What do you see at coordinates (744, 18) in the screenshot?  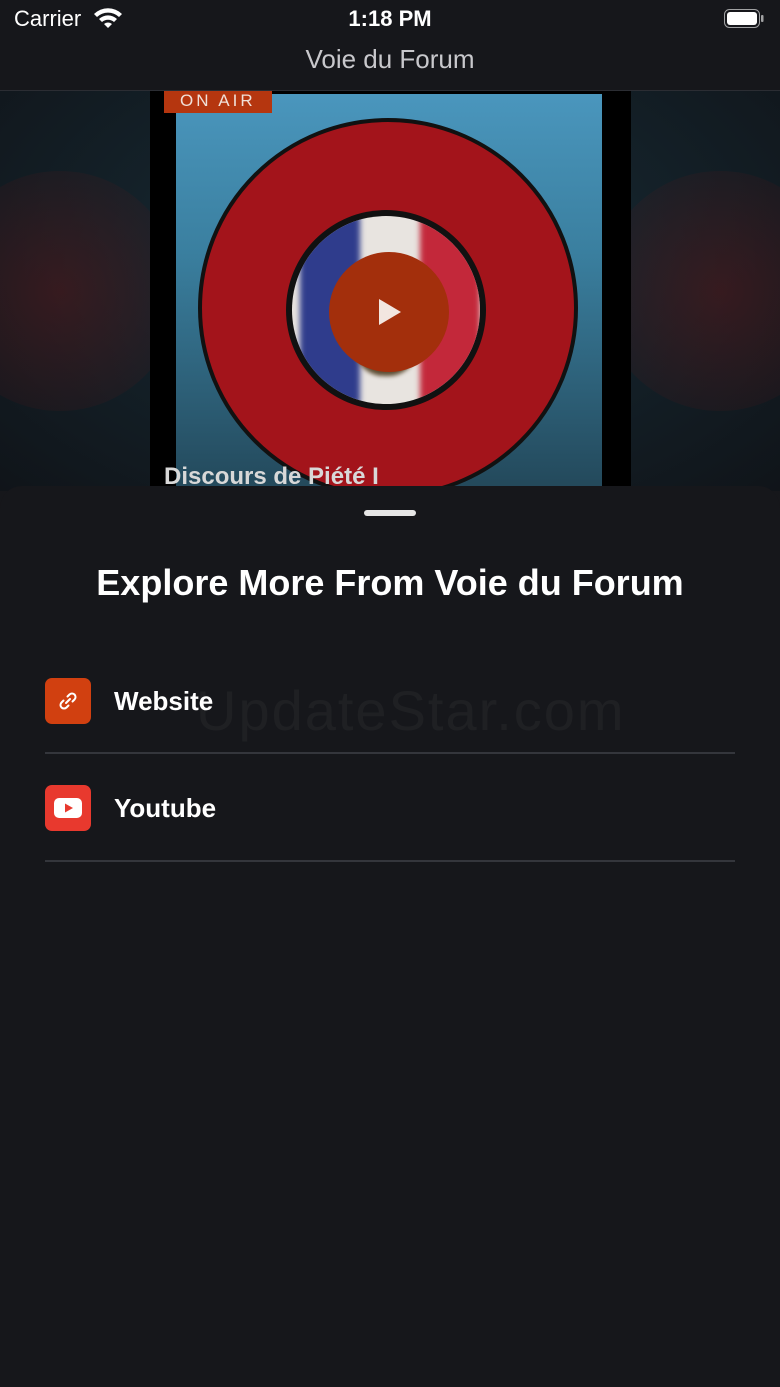 I see `battery-icon` at bounding box center [744, 18].